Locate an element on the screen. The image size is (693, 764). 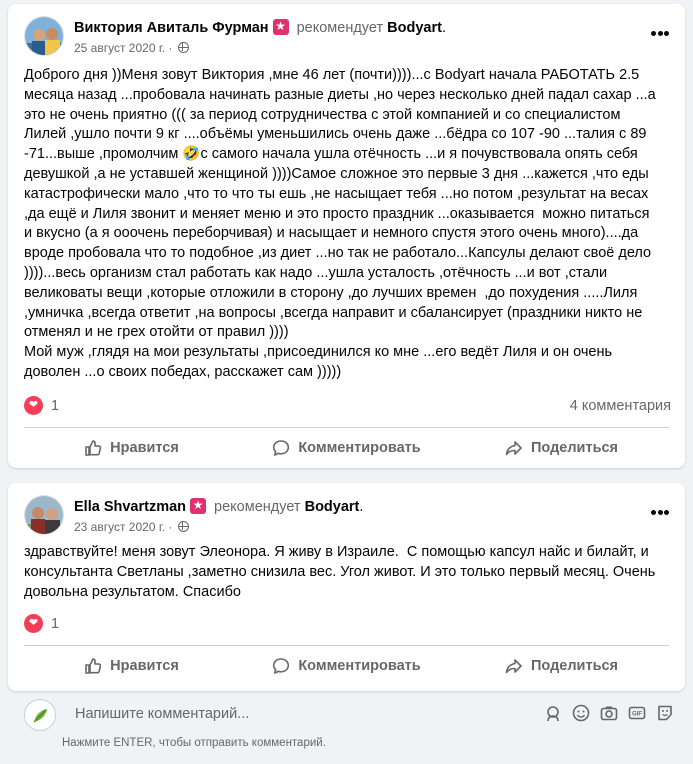
author-name: Виктория Авиталь Фурман is located at coordinates (171, 28).